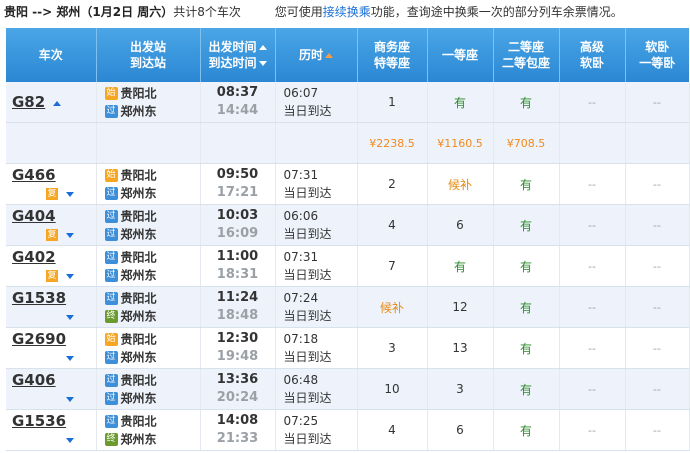 The width and height of the screenshot is (690, 453). I want to click on arrival-time: 21:33, so click(237, 438).